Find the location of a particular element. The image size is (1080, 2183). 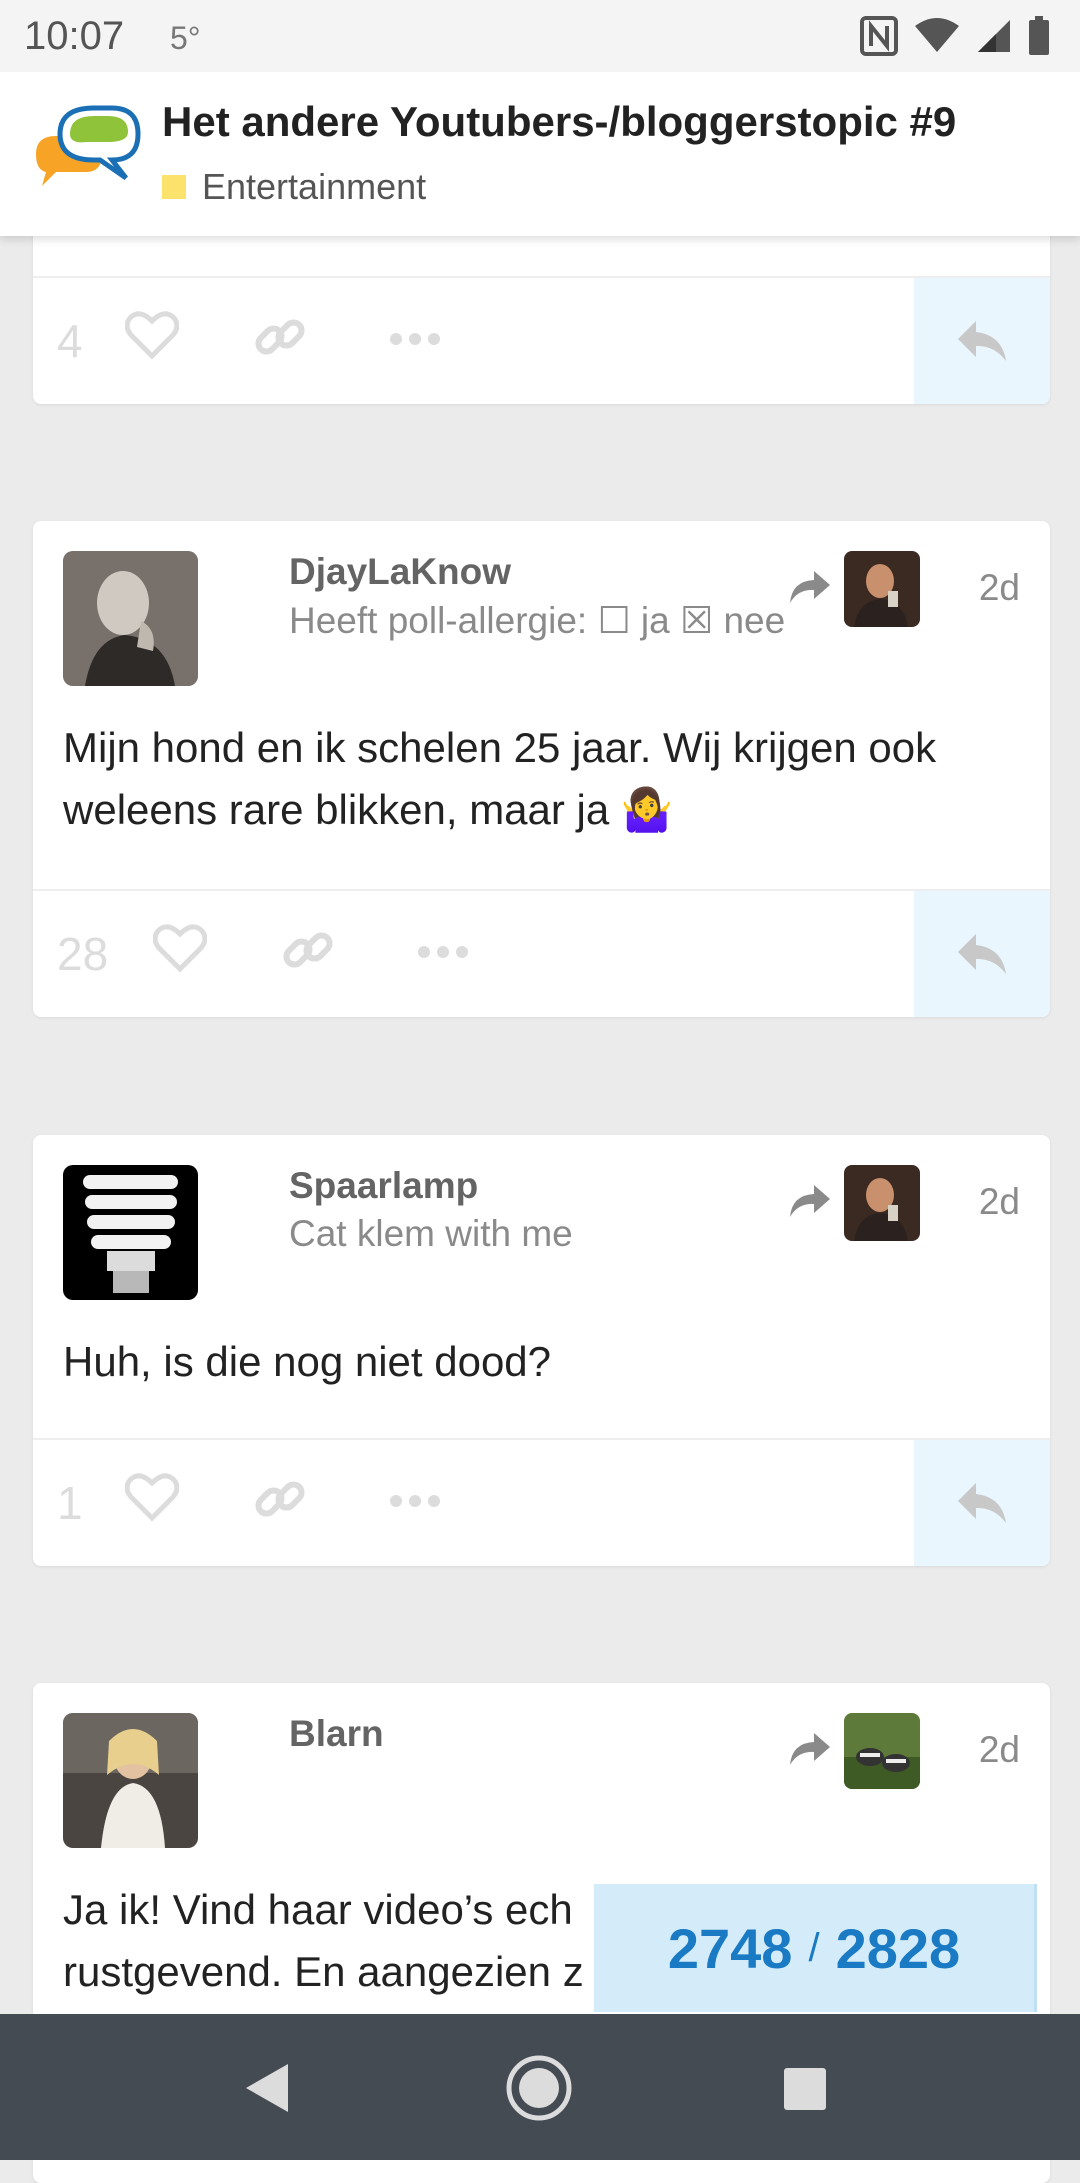

status-temperature: 5° is located at coordinates (185, 38).